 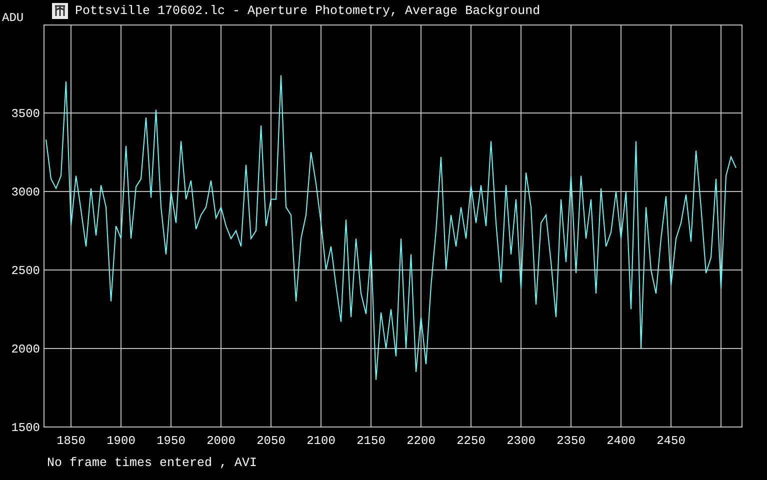 I want to click on tick-label: 2300, so click(x=521, y=441).